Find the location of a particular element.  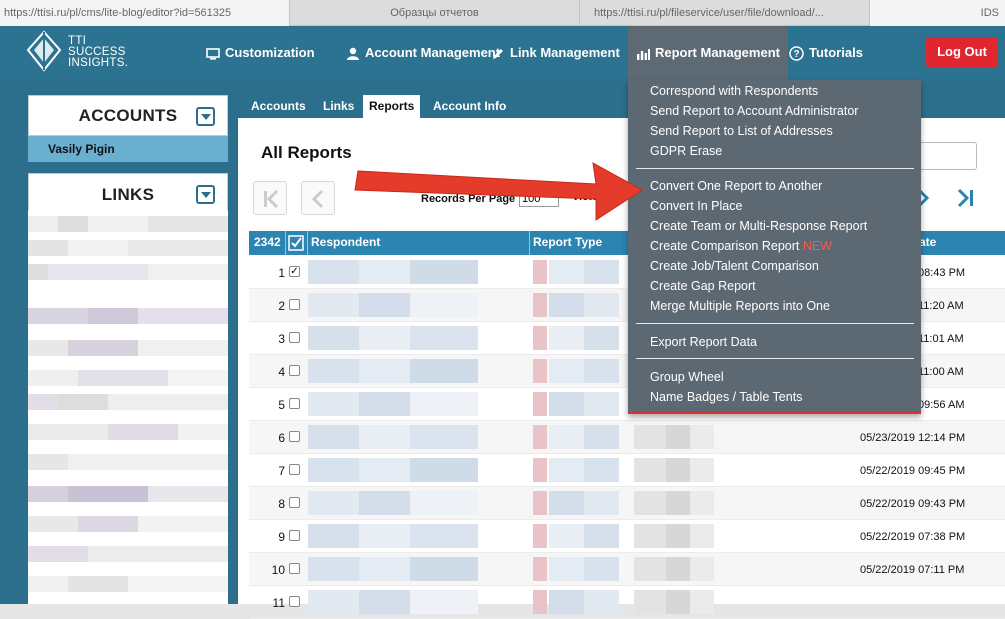

prev-page-button is located at coordinates (318, 198).